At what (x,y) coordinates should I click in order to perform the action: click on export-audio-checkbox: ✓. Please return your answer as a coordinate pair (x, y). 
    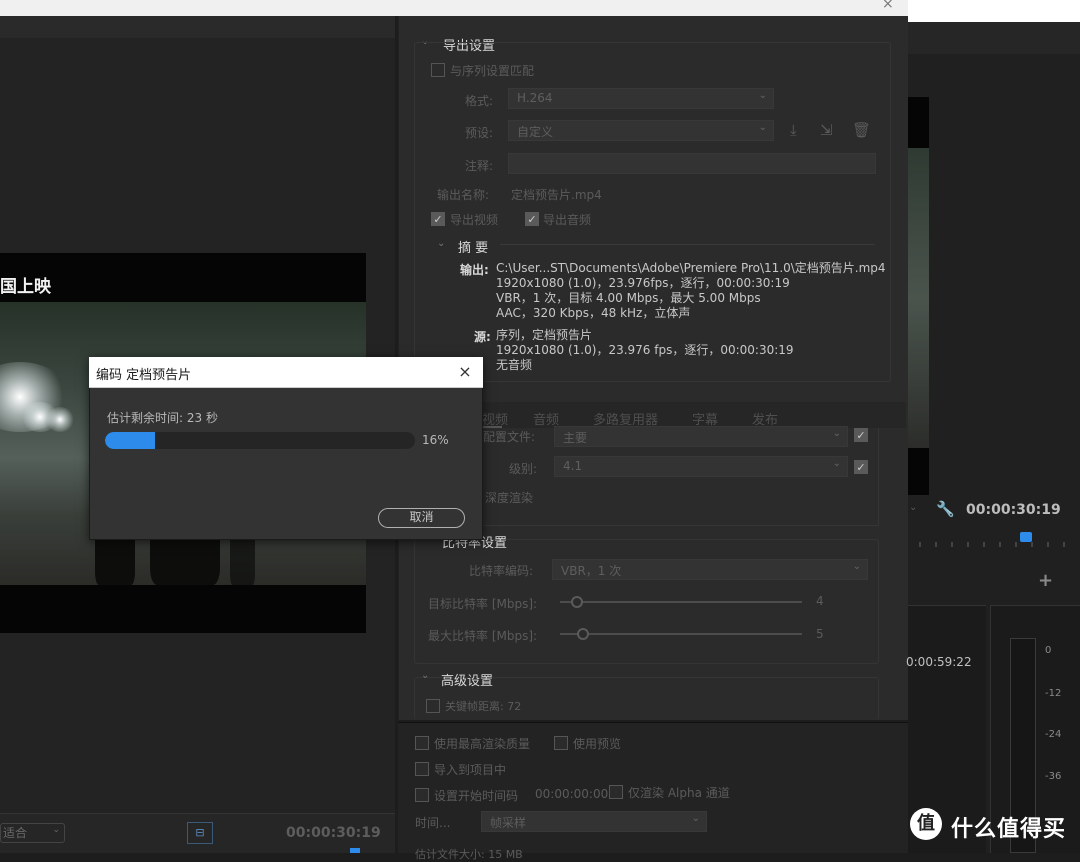
    Looking at the image, I should click on (532, 219).